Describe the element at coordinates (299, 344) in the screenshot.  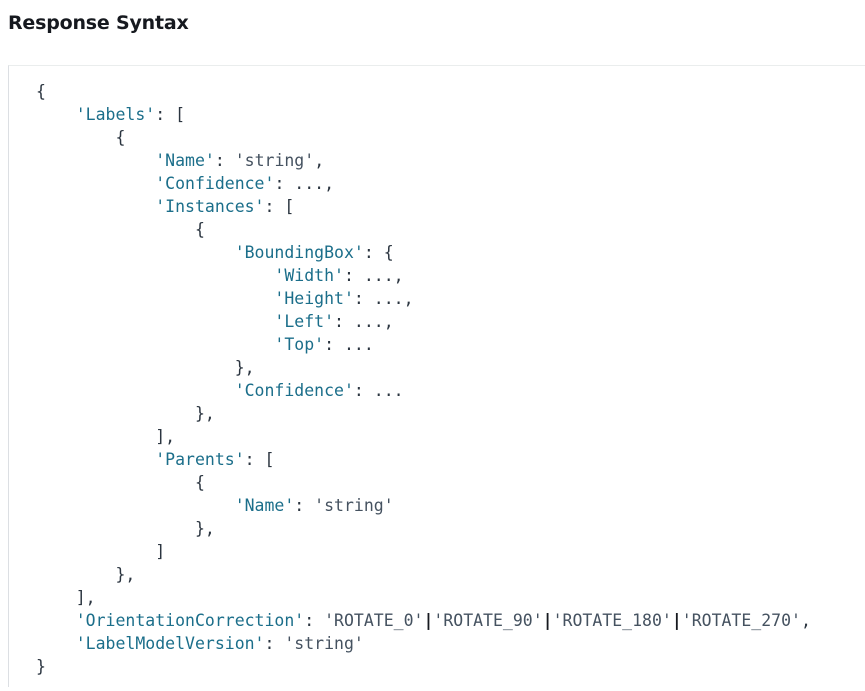
I see `code-key: 'Top'` at that location.